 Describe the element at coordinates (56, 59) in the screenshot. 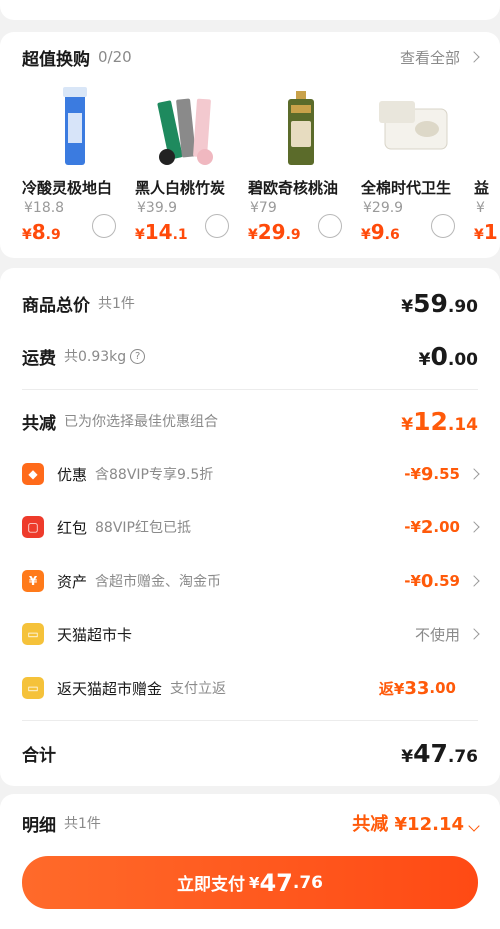

I see `swap-title: 超值换购` at that location.